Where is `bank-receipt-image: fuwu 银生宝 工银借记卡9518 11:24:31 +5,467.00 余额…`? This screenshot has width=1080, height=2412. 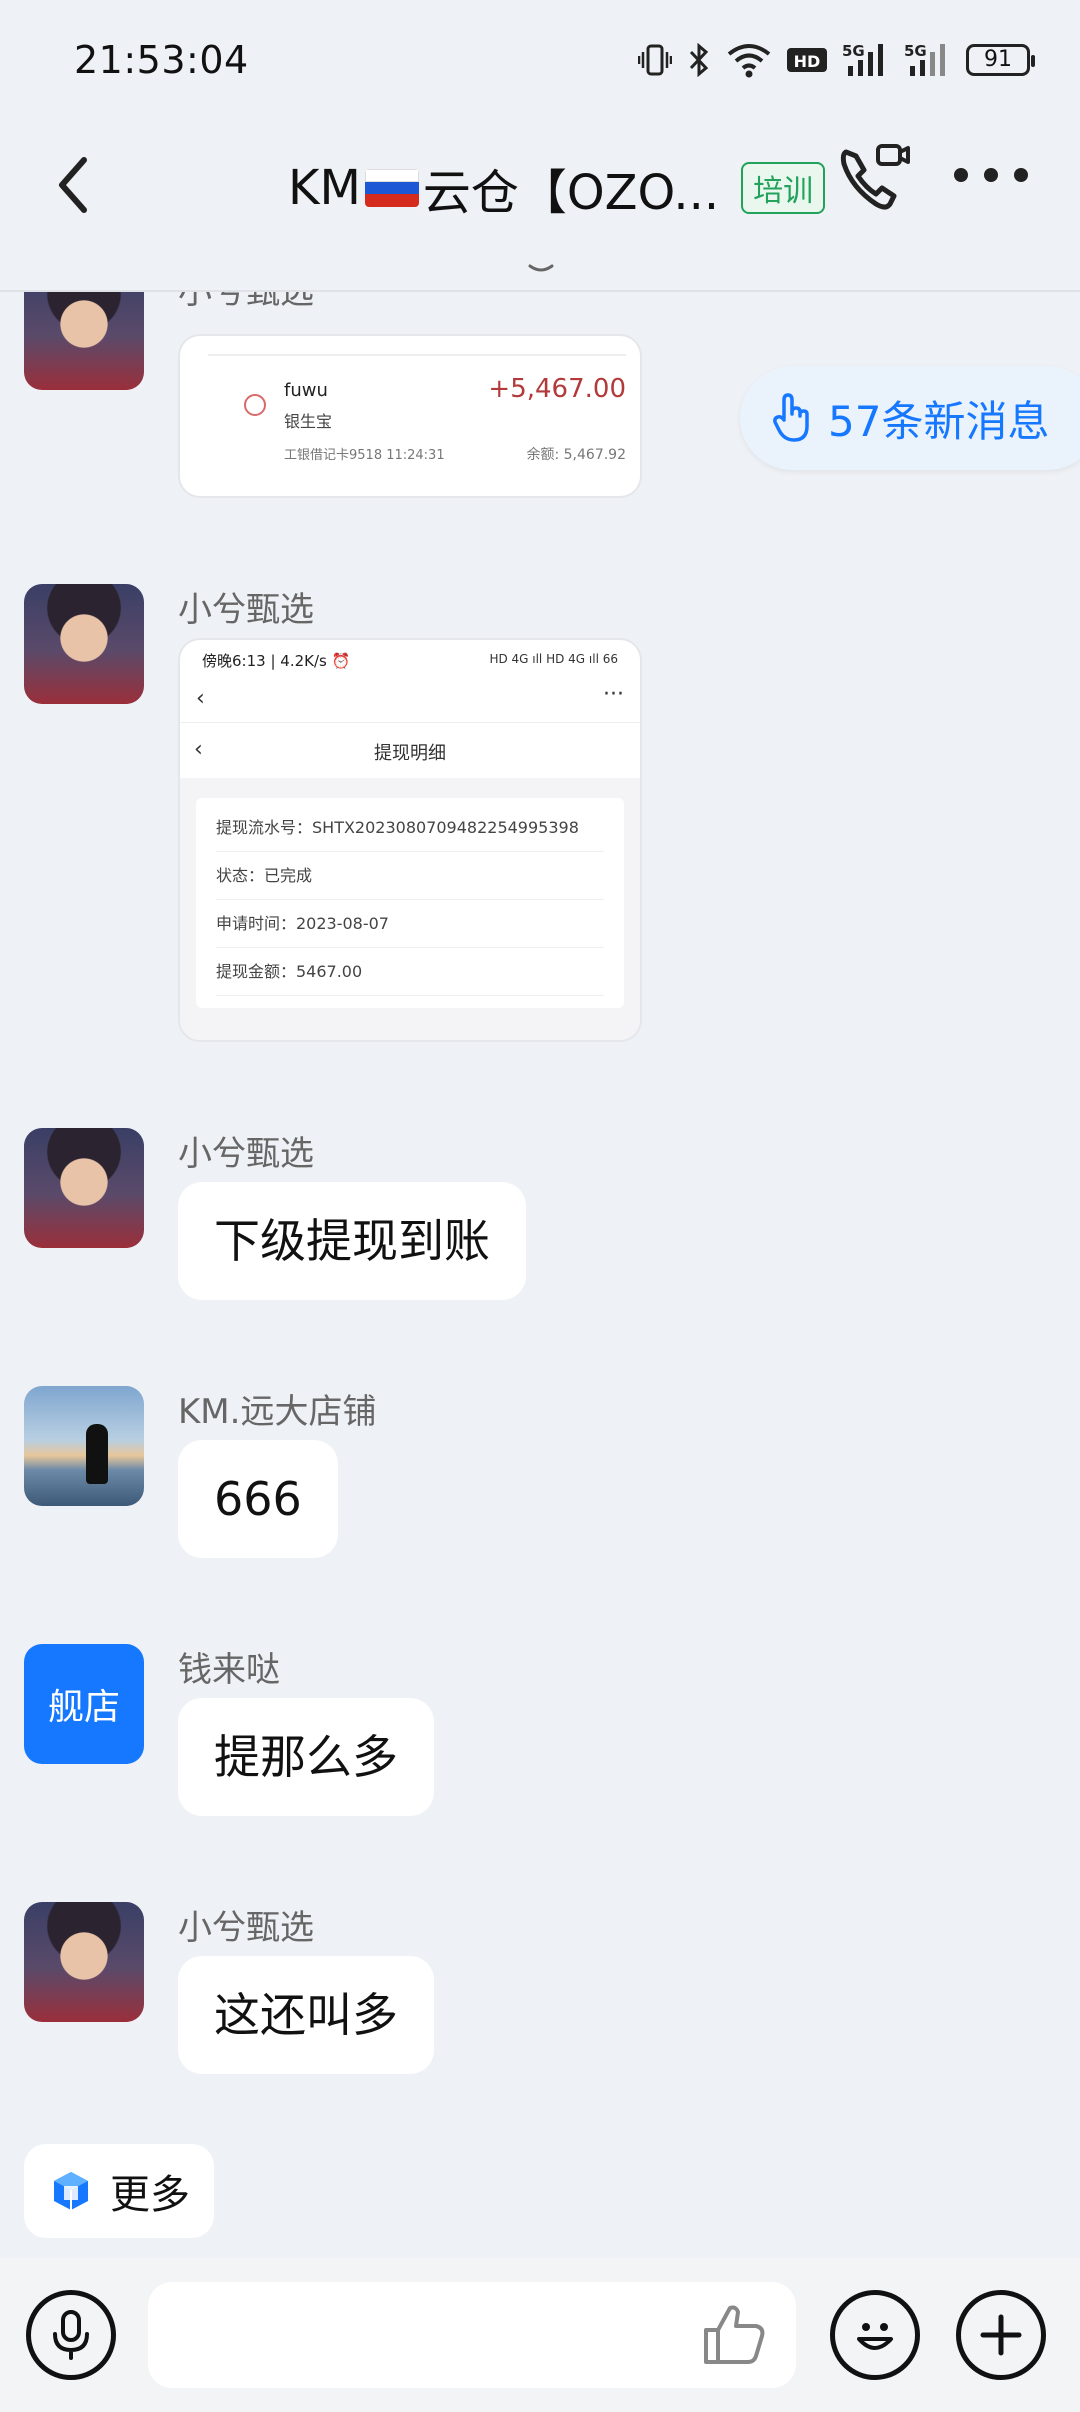 bank-receipt-image: fuwu 银生宝 工银借记卡9518 11:24:31 +5,467.00 余额… is located at coordinates (410, 416).